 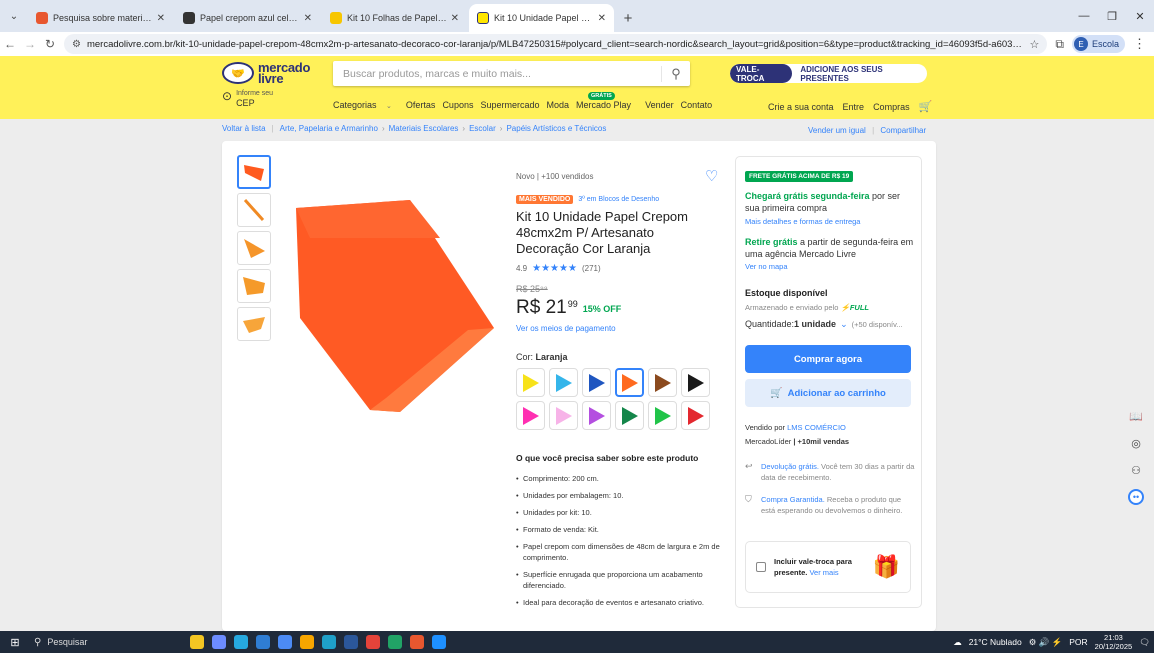 What do you see at coordinates (509, 105) in the screenshot?
I see `menu-supermercado: Supermercado` at bounding box center [509, 105].